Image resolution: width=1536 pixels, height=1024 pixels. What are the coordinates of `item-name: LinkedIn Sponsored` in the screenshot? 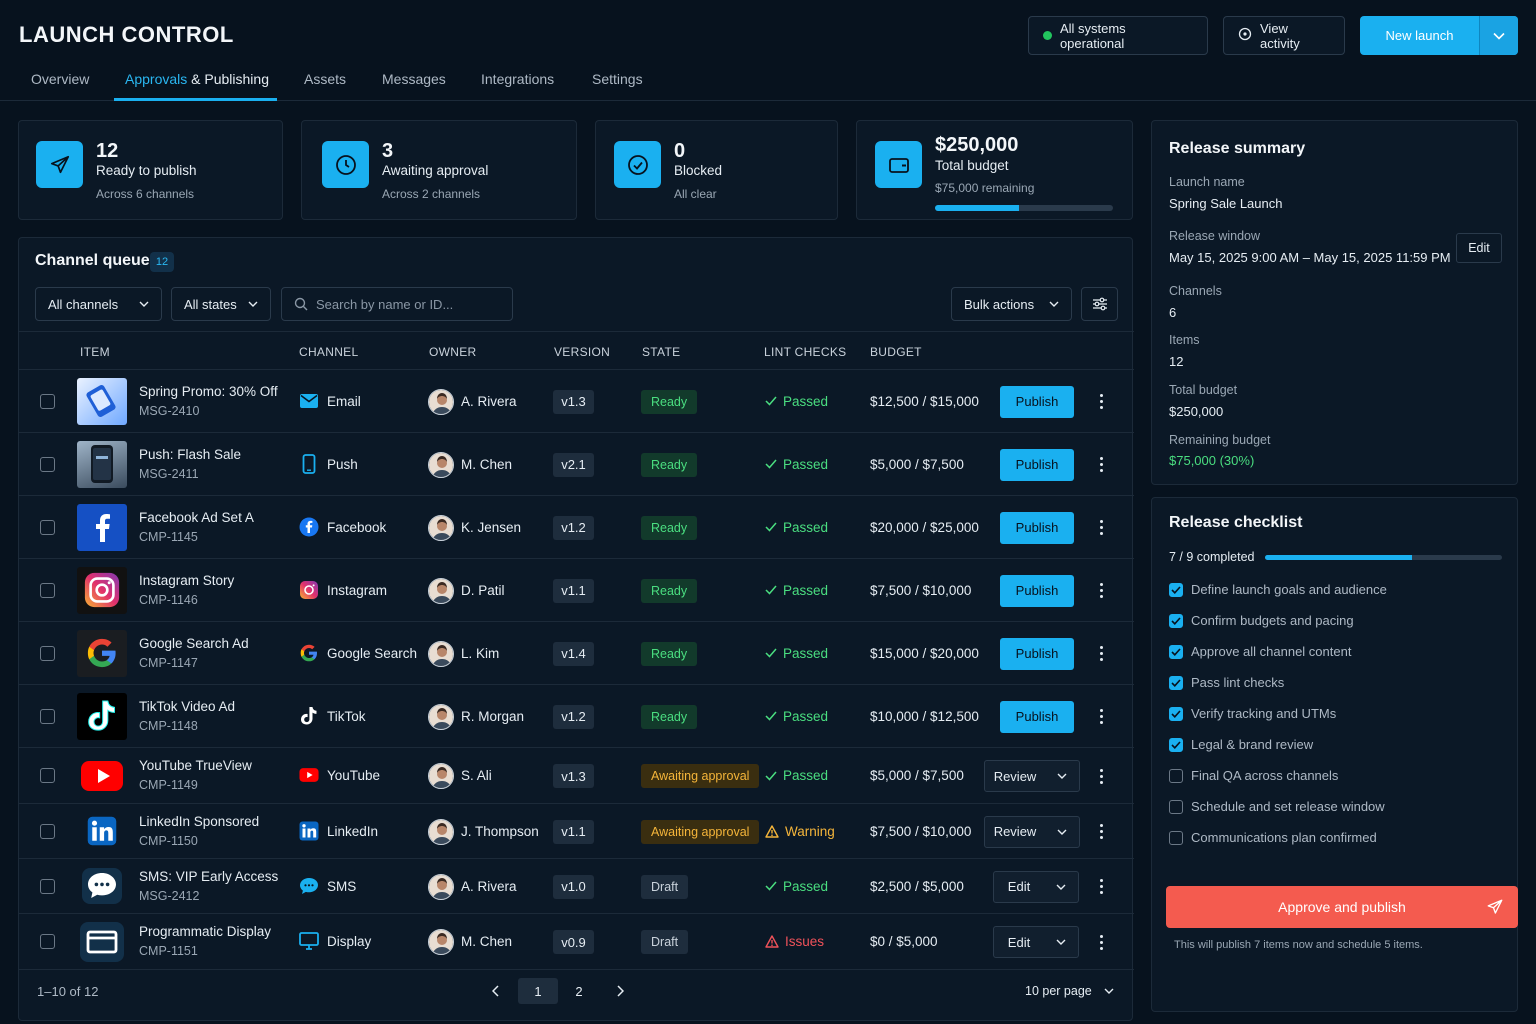 It's located at (199, 821).